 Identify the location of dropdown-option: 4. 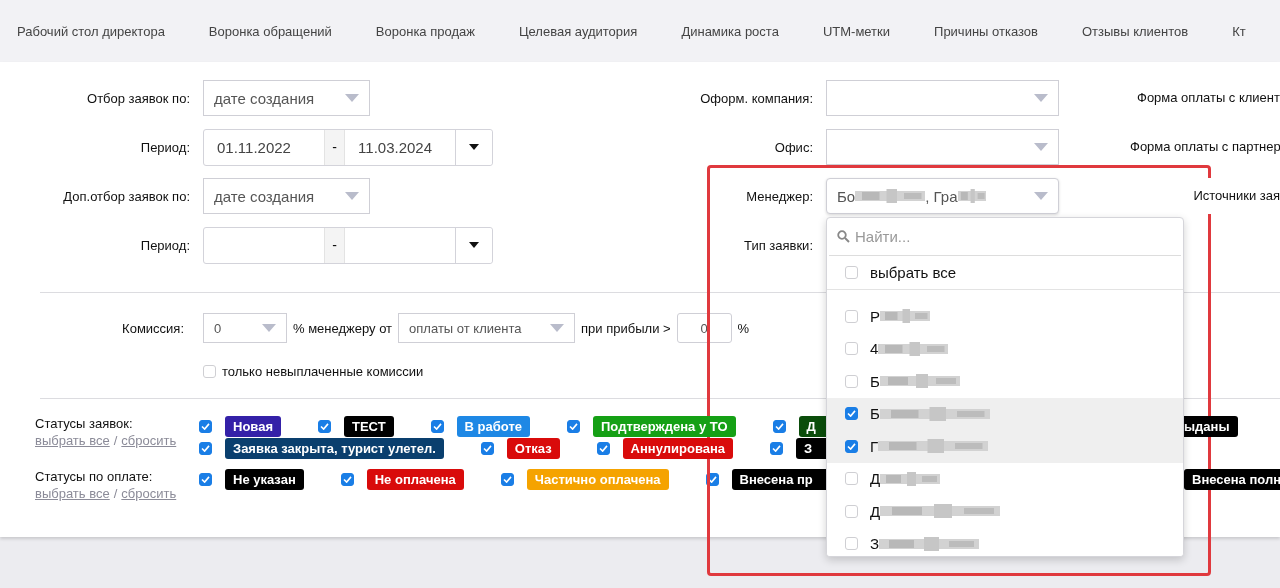
(1005, 348).